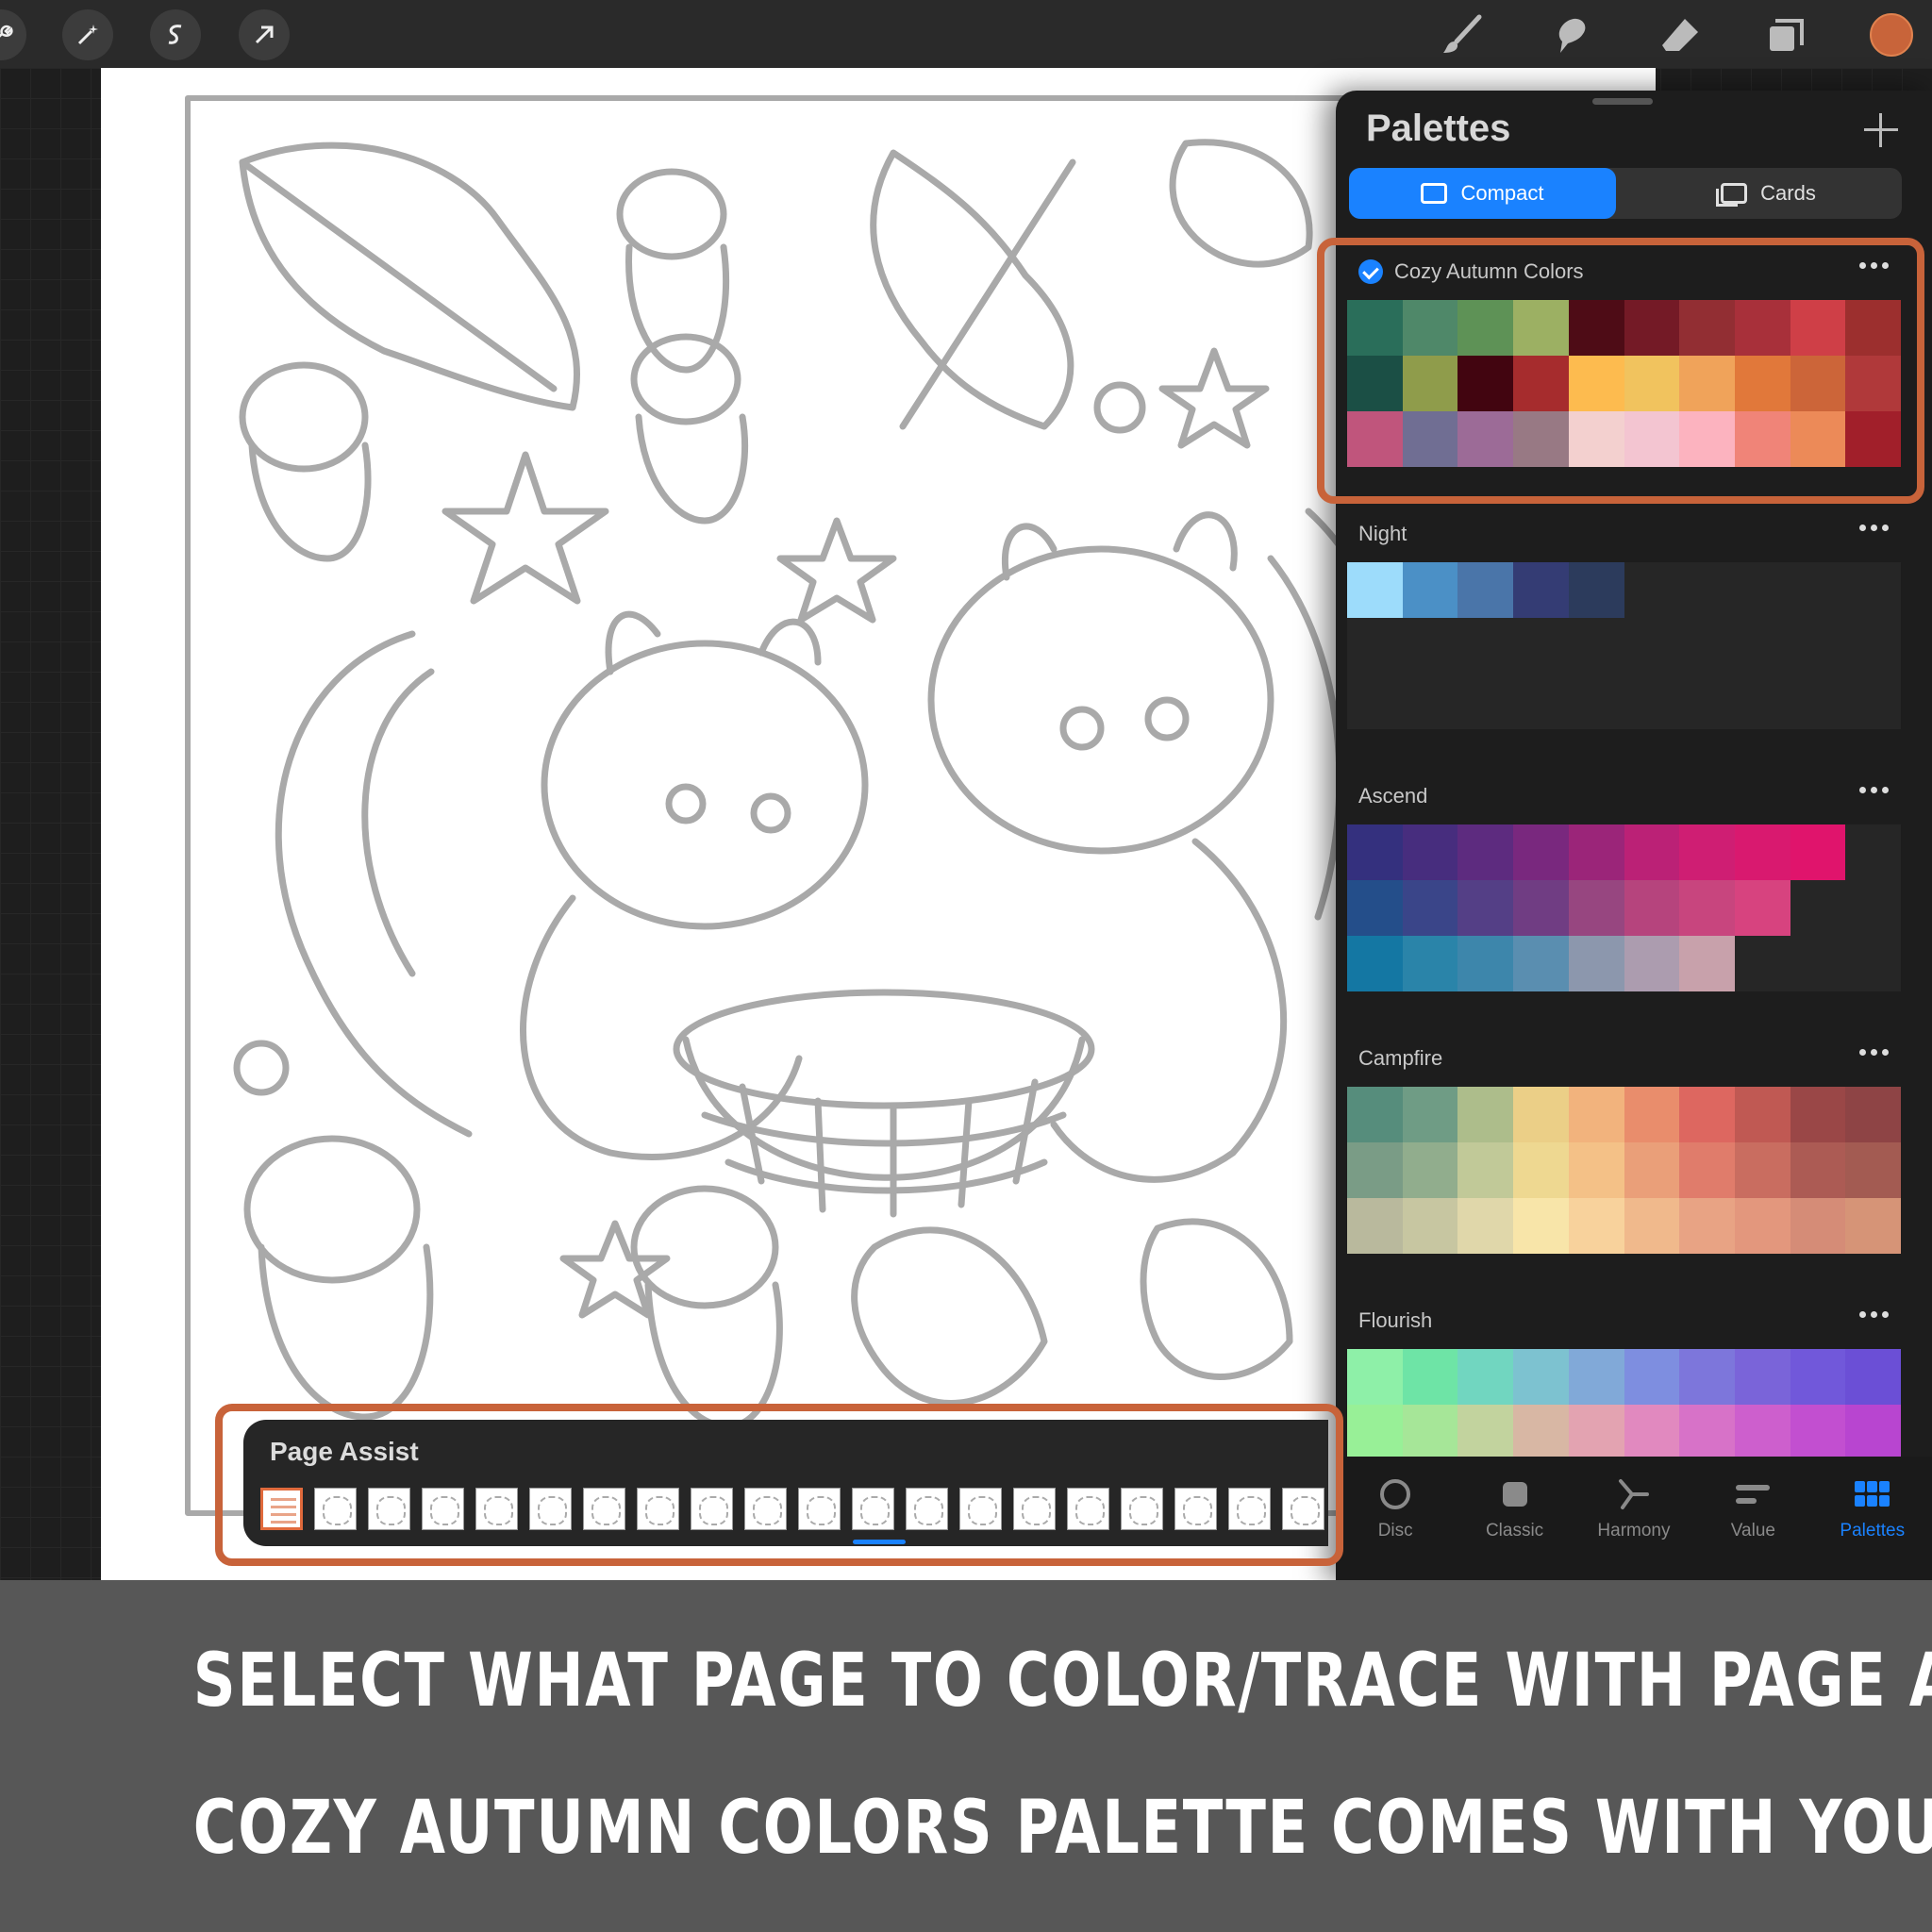 The image size is (1932, 1932). Describe the element at coordinates (1634, 631) in the screenshot. I see `palette-card: Night` at that location.